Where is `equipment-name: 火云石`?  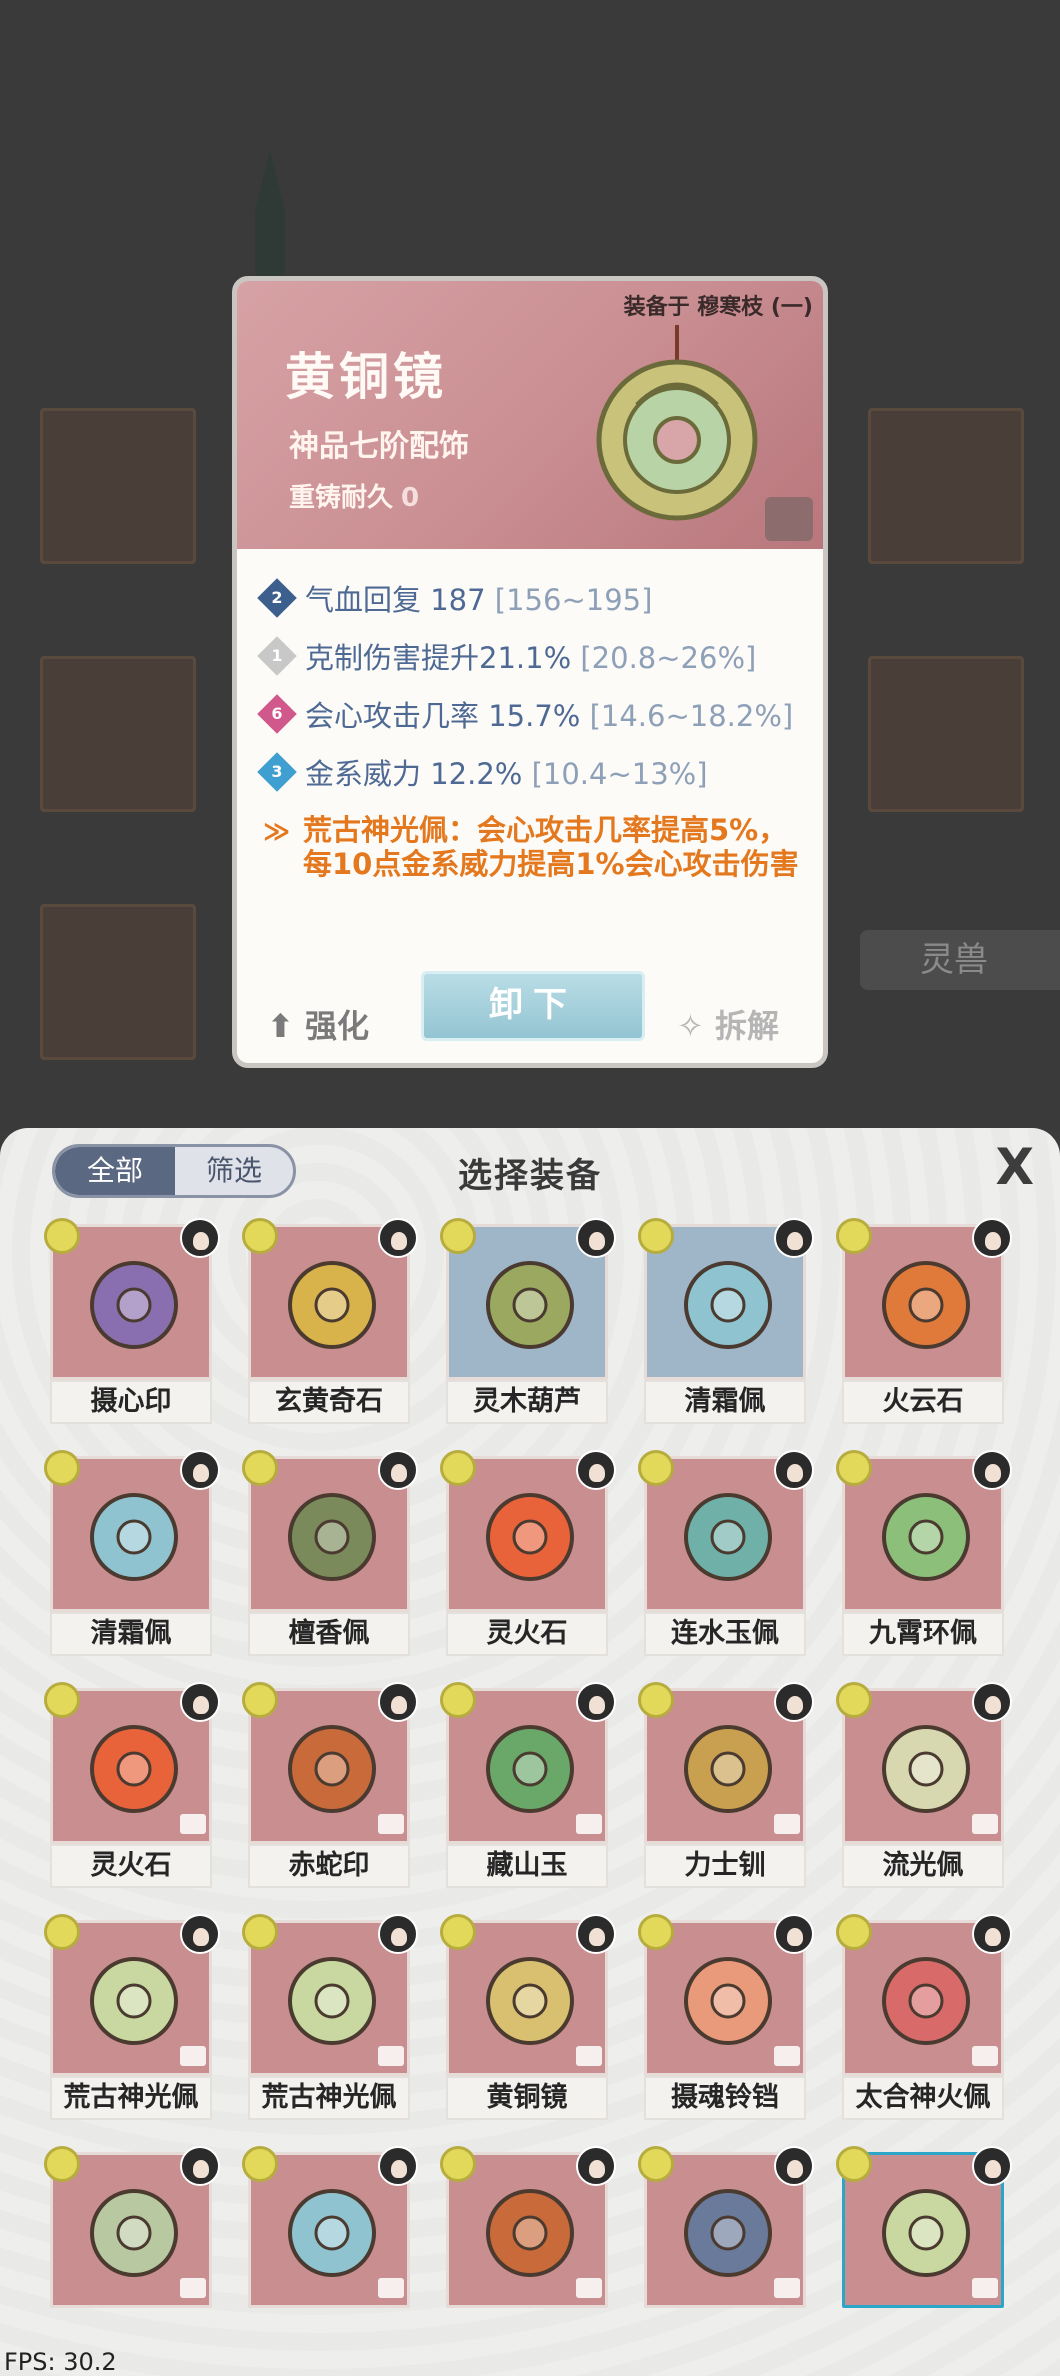
equipment-name: 火云石 is located at coordinates (923, 1402).